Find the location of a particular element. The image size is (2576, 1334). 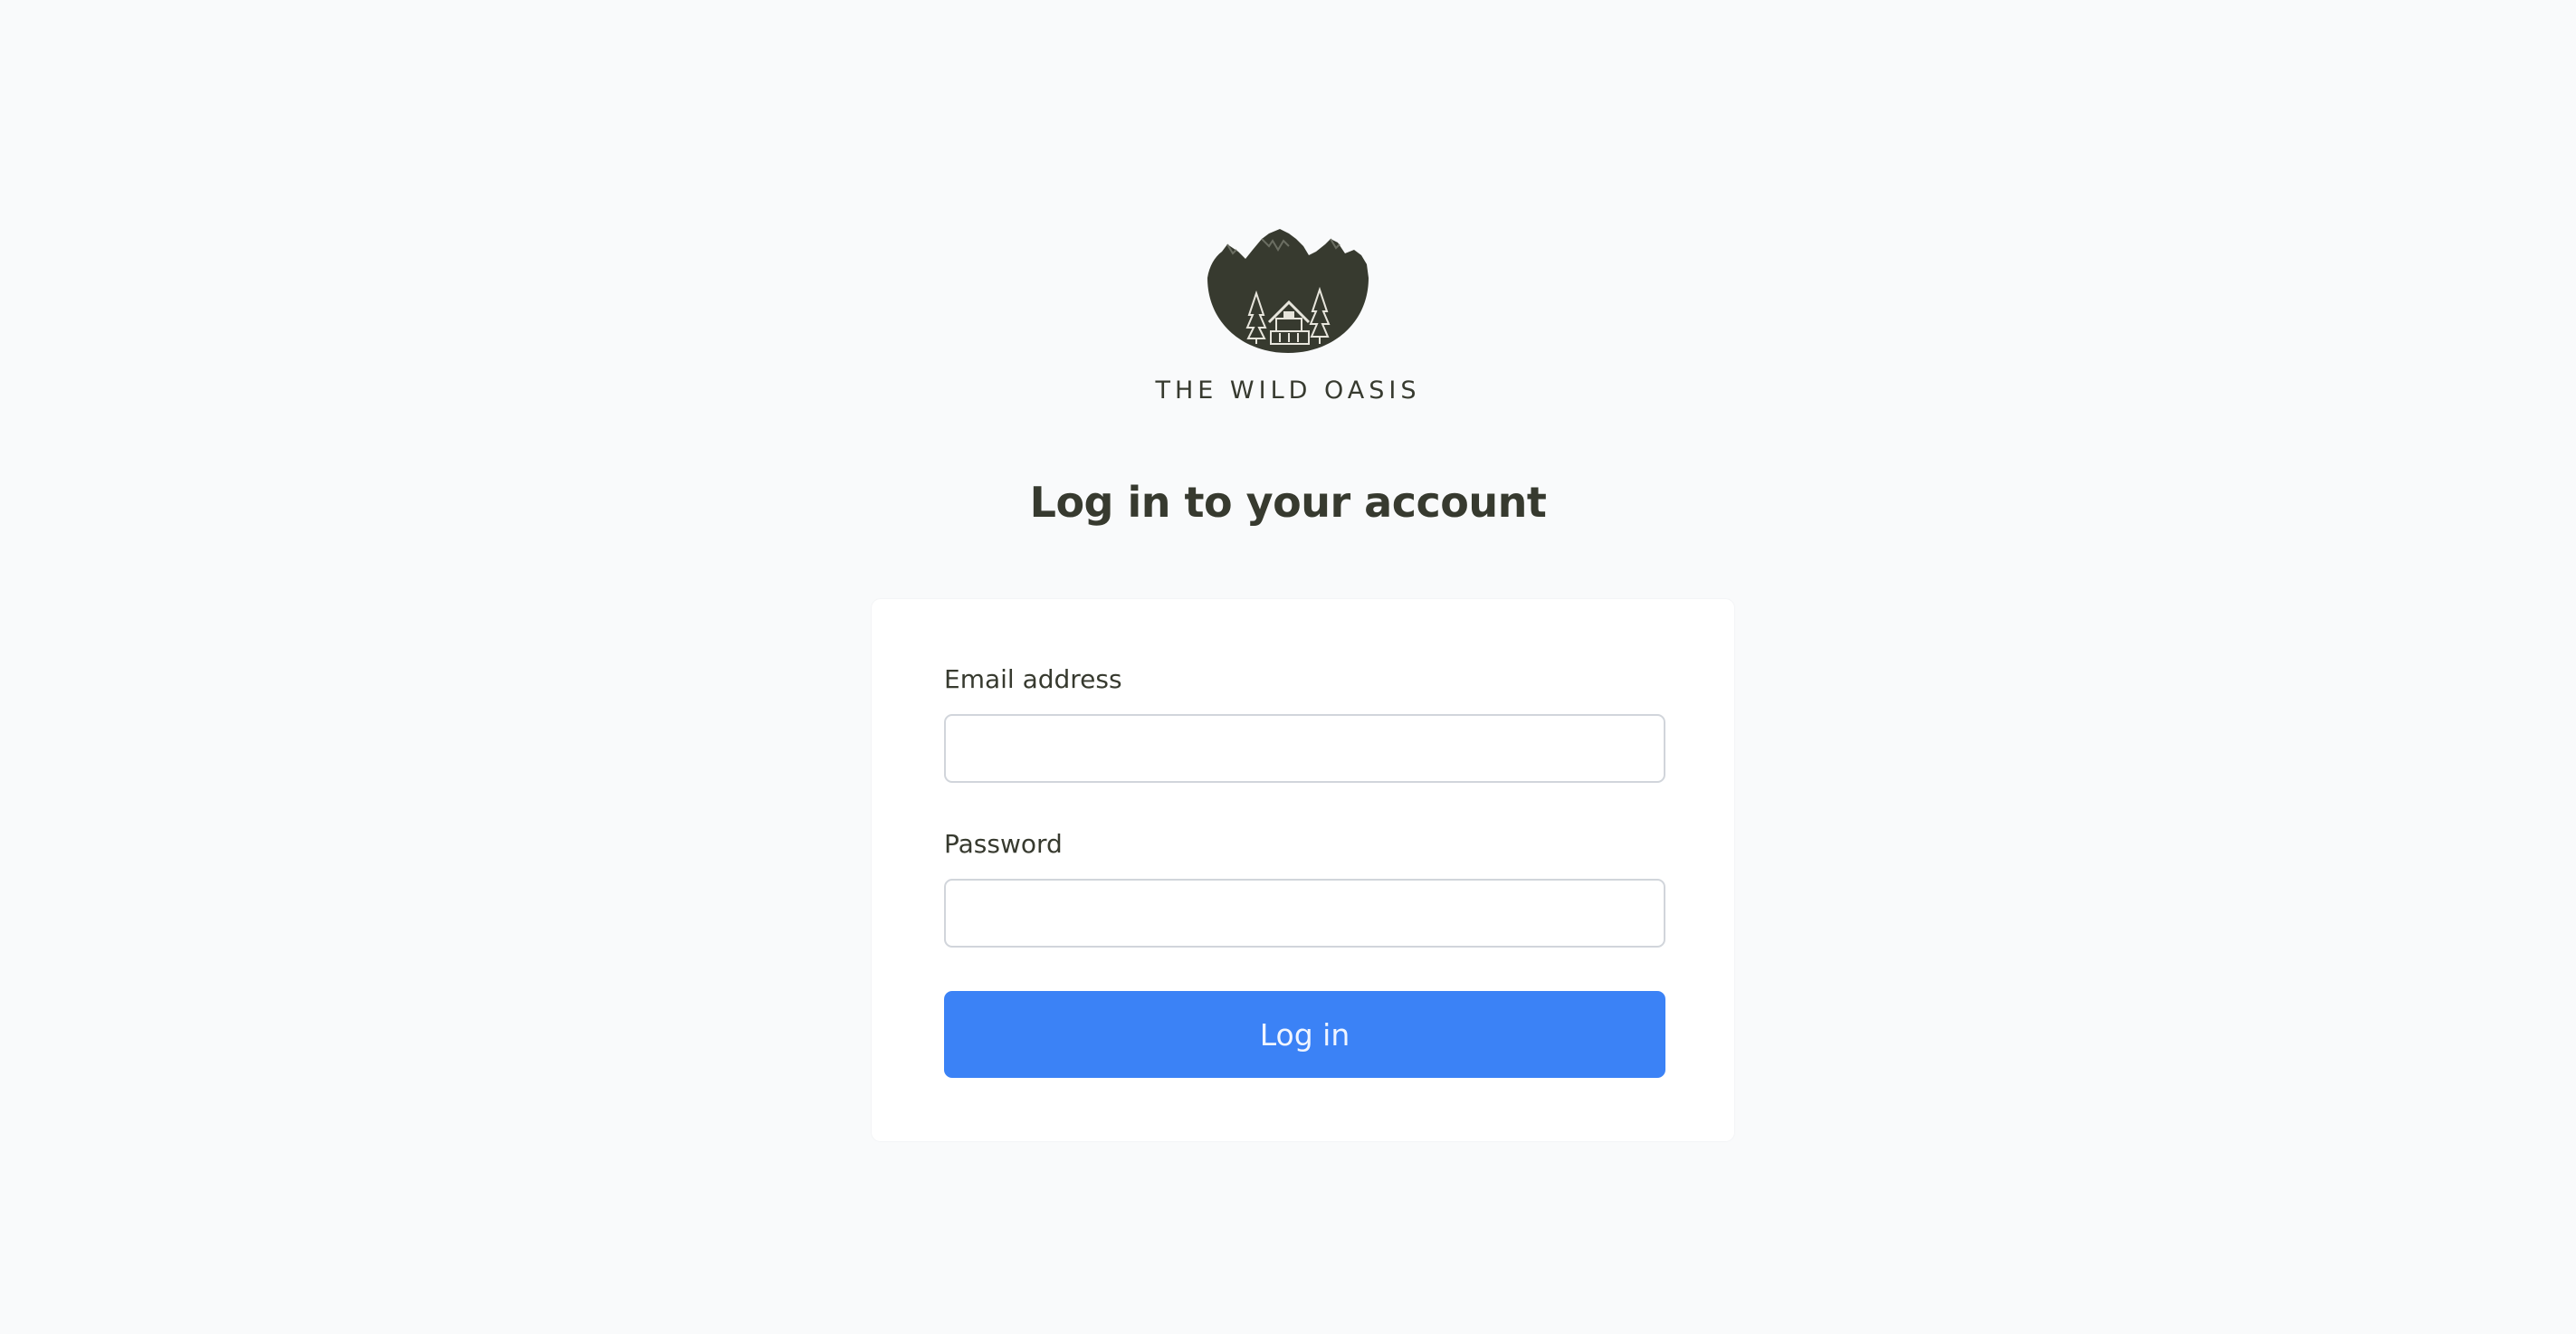

login-form: Email address Password Log in is located at coordinates (1303, 870).